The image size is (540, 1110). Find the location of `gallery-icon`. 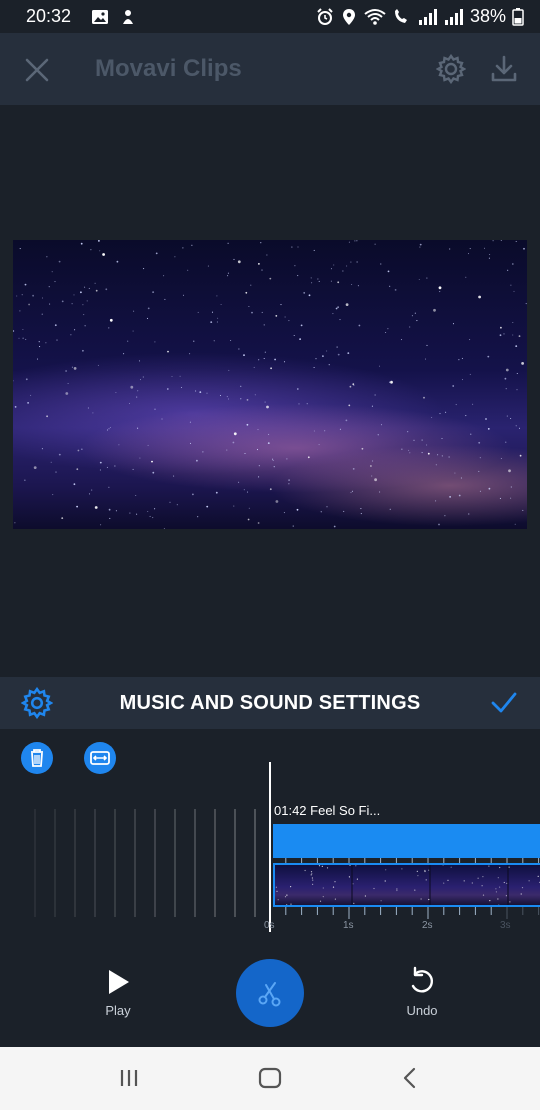

gallery-icon is located at coordinates (100, 17).